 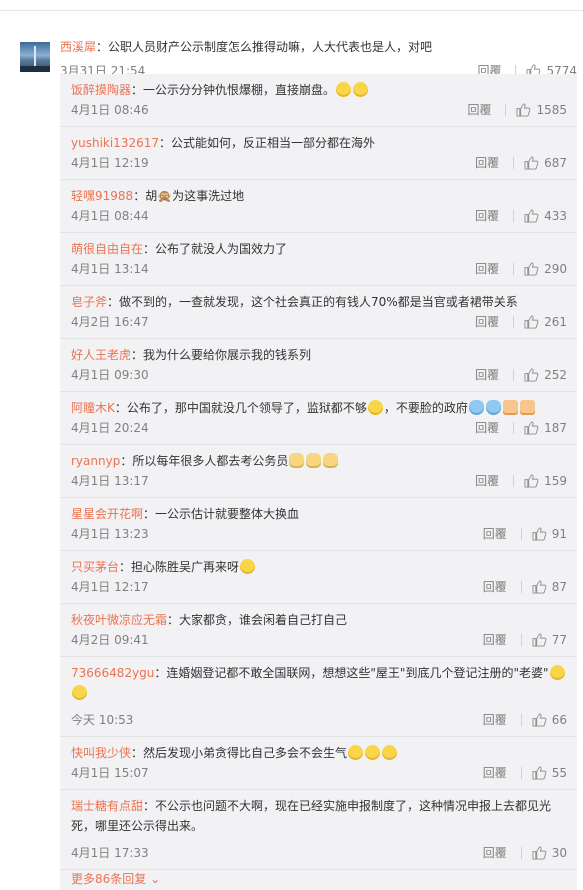 I want to click on reply-timestamp: 4月2日 16:47, so click(x=110, y=322).